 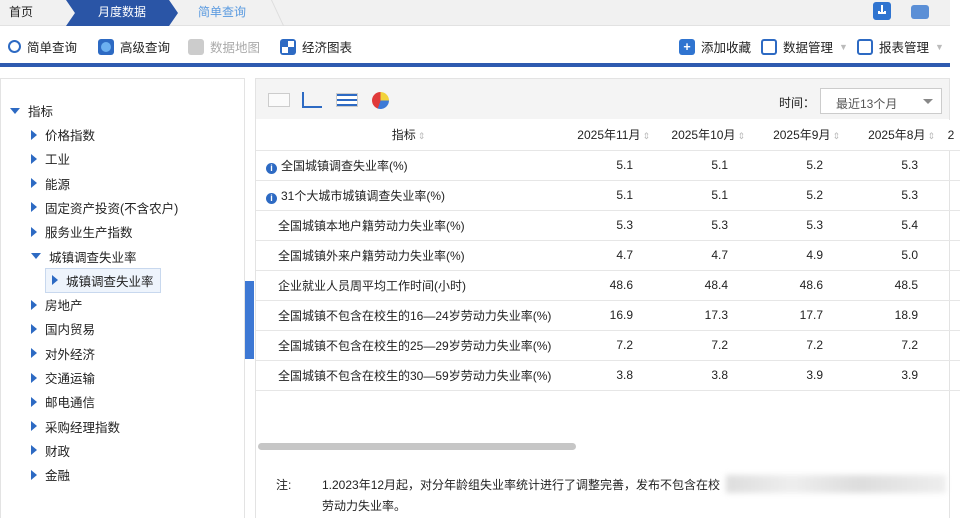 I want to click on tree-item: 固定资产投资(不含农户), so click(x=104, y=207).